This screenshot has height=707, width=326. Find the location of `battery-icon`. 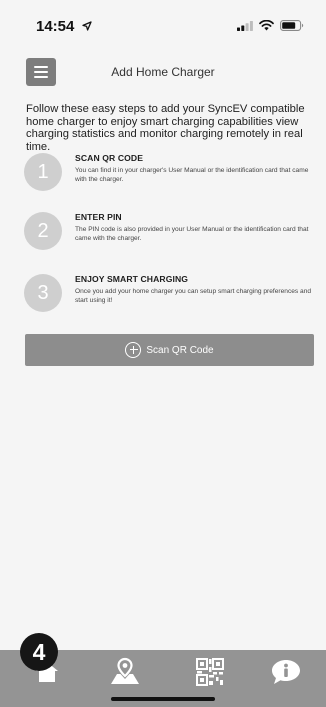

battery-icon is located at coordinates (292, 25).